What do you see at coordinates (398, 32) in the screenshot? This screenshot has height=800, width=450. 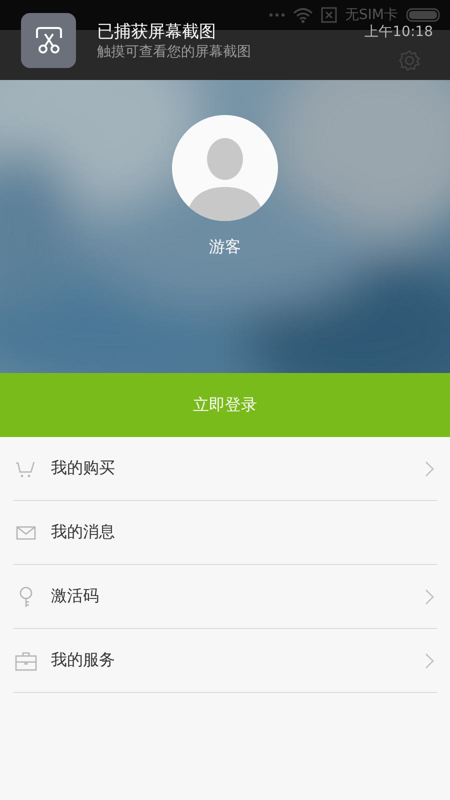 I see `notification-time: 上午10:18` at bounding box center [398, 32].